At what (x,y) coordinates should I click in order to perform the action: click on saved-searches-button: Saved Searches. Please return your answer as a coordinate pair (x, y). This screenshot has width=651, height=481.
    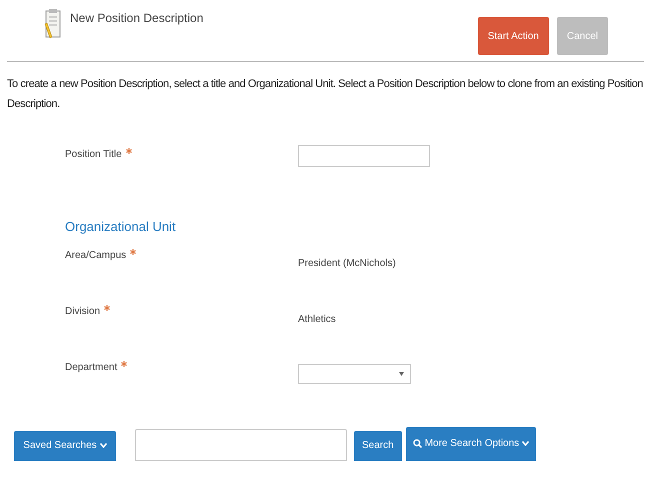
    Looking at the image, I should click on (65, 445).